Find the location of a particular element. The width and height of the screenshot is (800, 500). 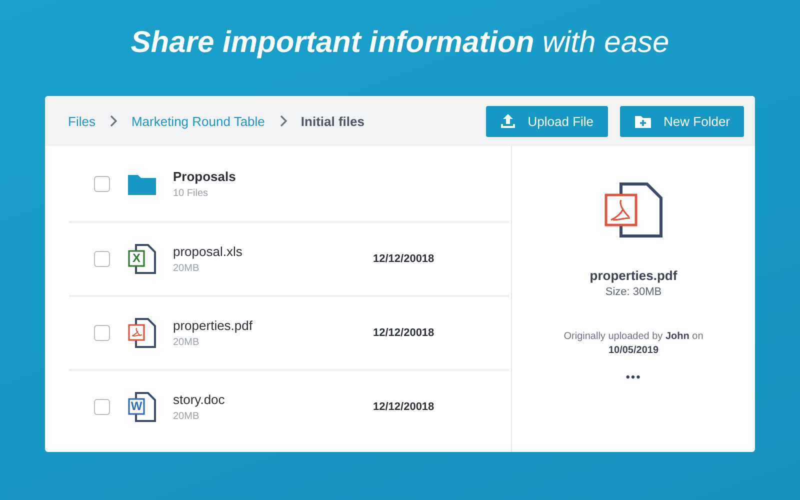

selected-file-name: properties.pdf is located at coordinates (634, 275).